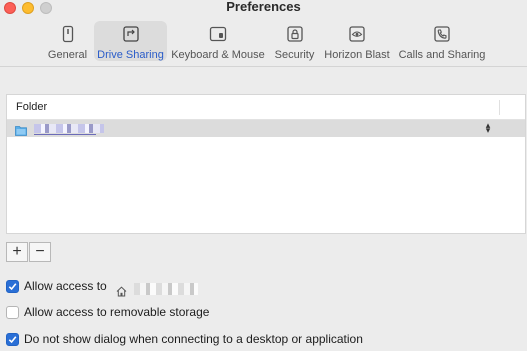 This screenshot has height=351, width=527. Describe the element at coordinates (67, 55) in the screenshot. I see `tab-label: General` at that location.